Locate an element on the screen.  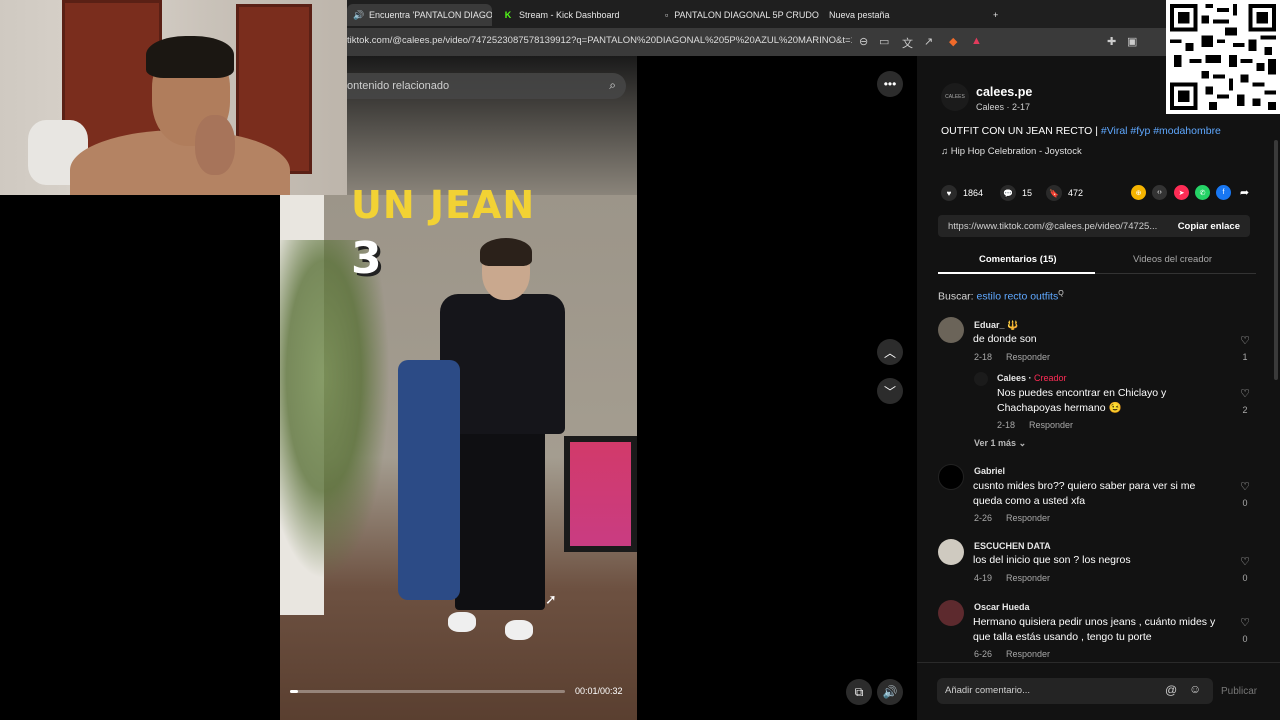
music-note-icon: ♫ is located at coordinates (945, 151).